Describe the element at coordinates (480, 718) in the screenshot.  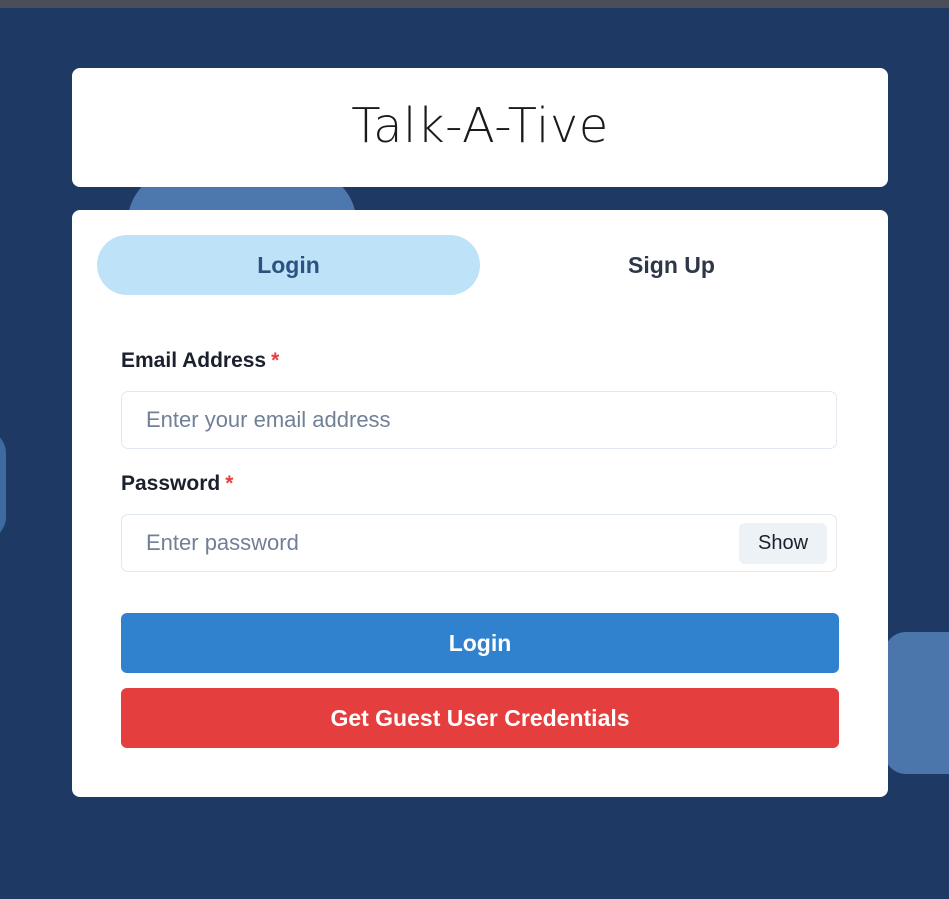
I see `guest-credentials-button: Get Guest User Credentials` at that location.